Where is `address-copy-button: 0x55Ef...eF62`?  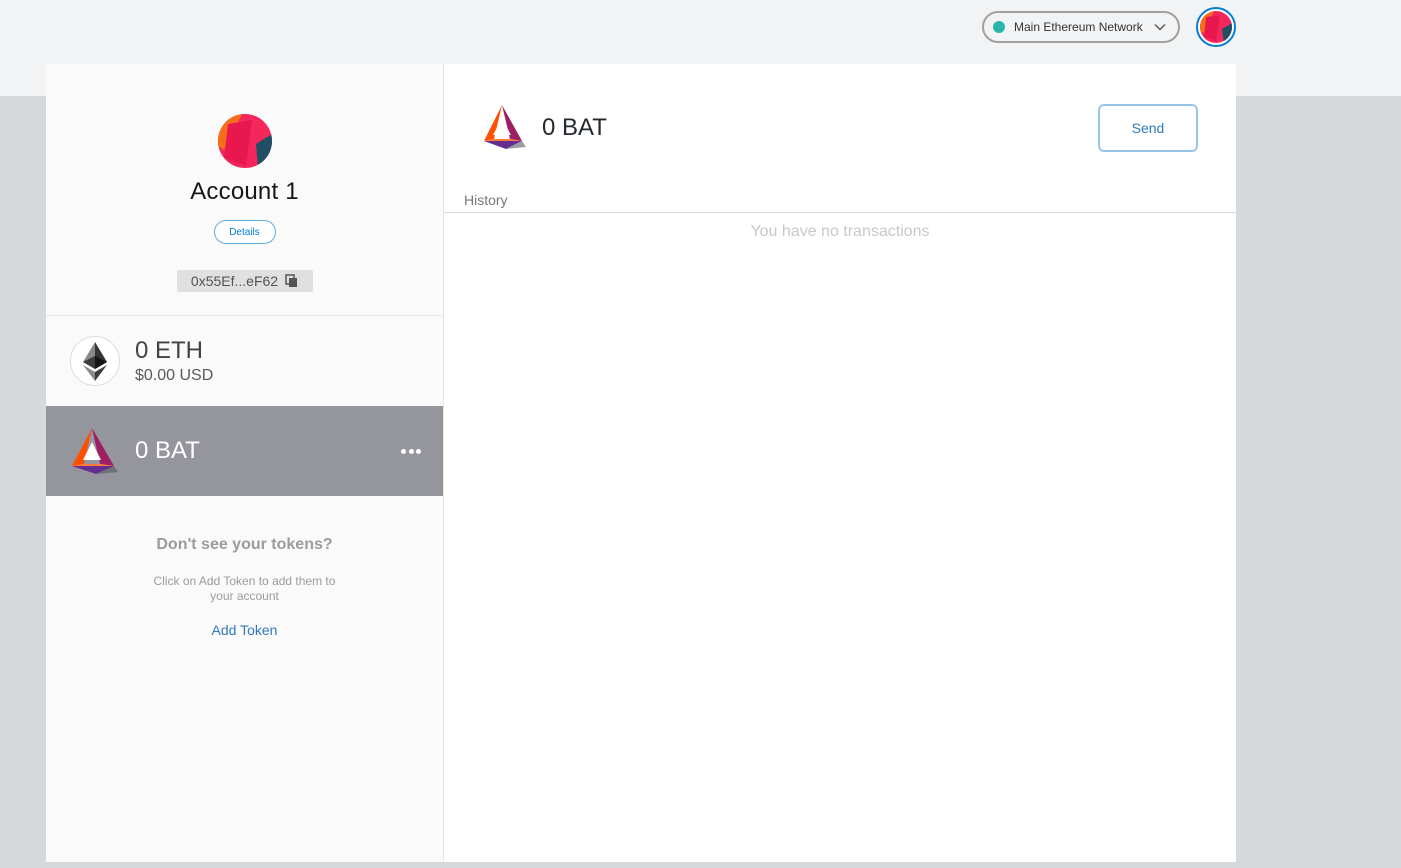
address-copy-button: 0x55Ef...eF62 is located at coordinates (244, 281).